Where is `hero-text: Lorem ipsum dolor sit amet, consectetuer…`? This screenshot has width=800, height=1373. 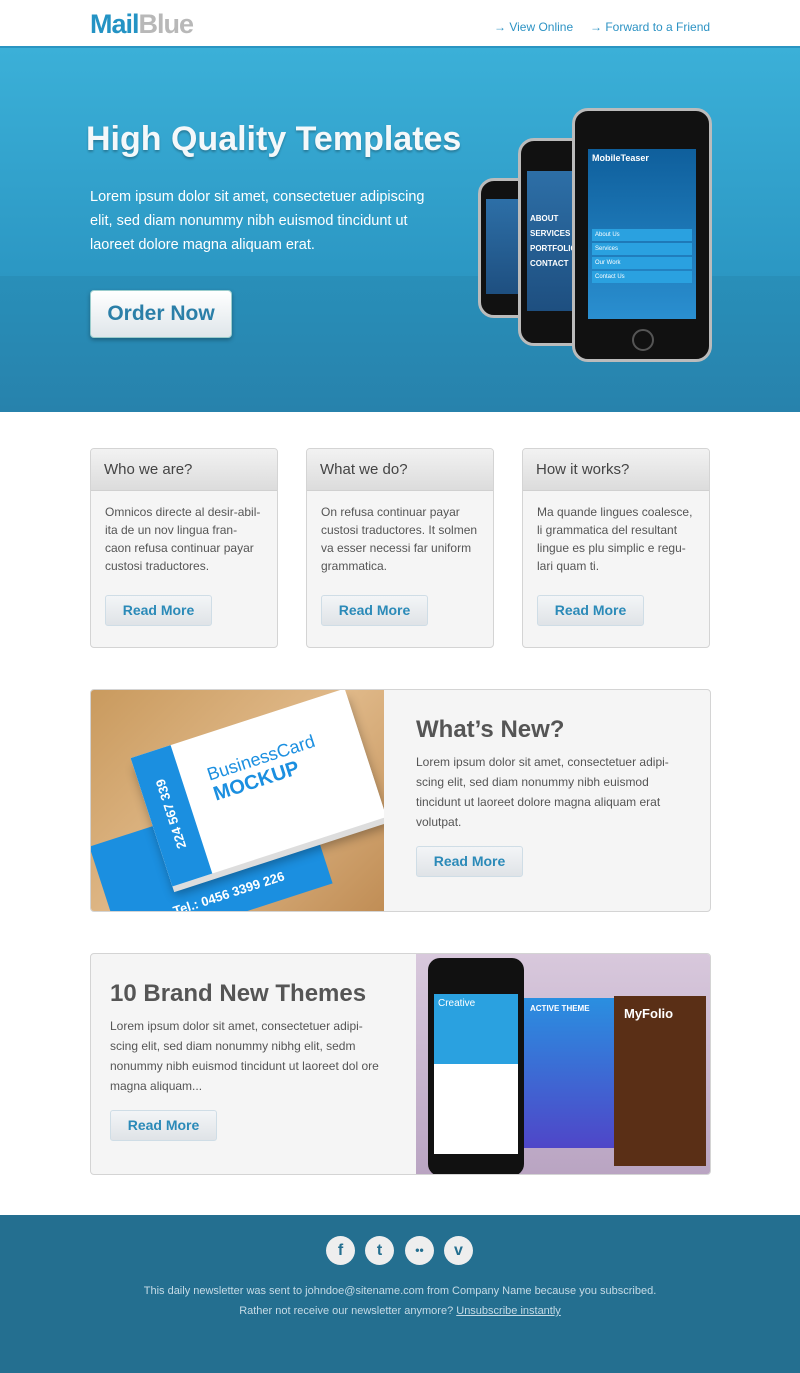 hero-text: Lorem ipsum dolor sit amet, consectetuer… is located at coordinates (257, 221).